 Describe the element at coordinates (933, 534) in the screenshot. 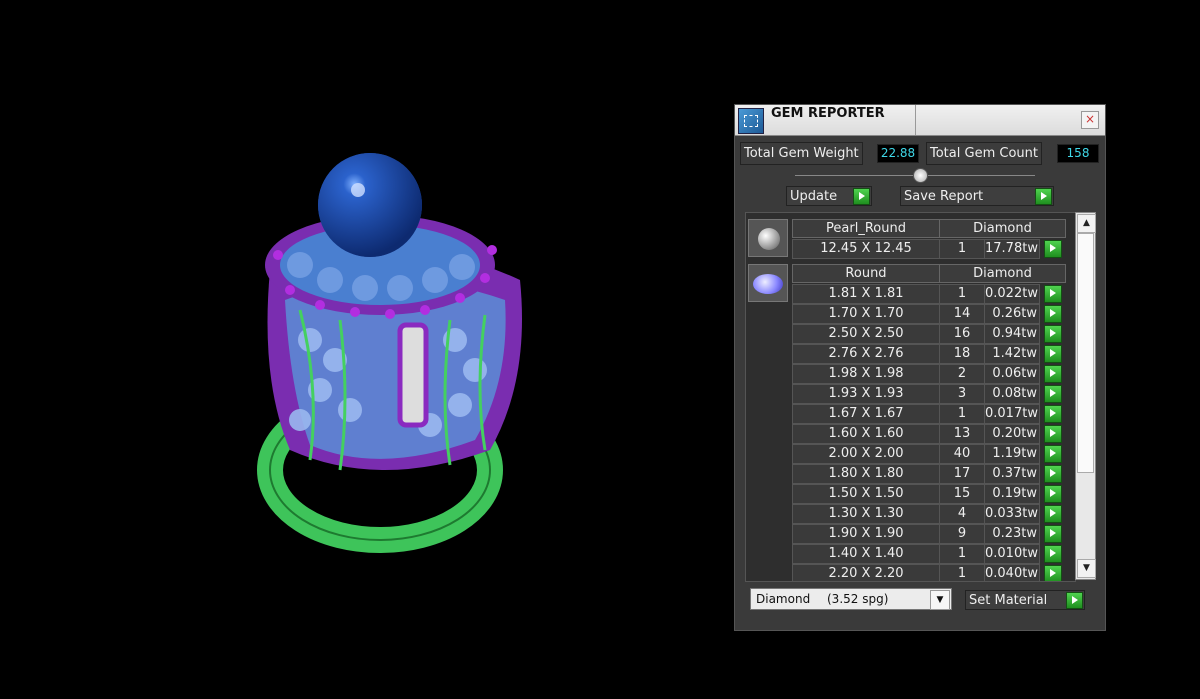

I see `gem-row: 1.90 X 1.90 9 0.23tw` at that location.